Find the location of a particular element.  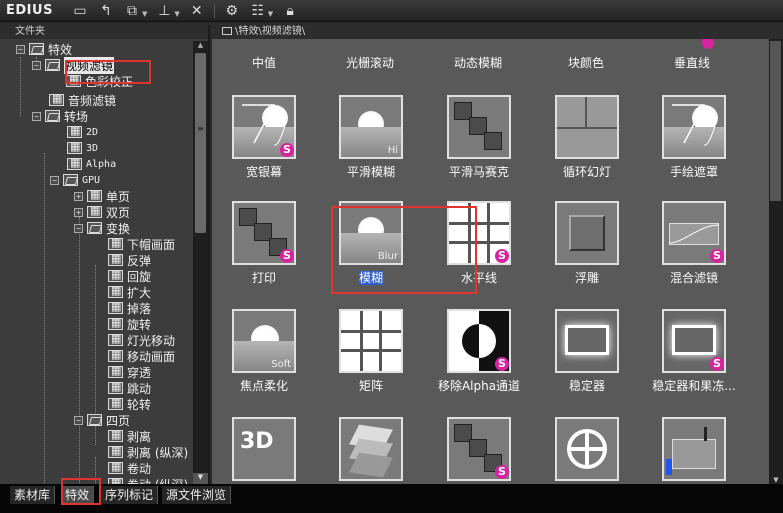

tree-item-transition: 卷动 is located at coordinates (129, 468).